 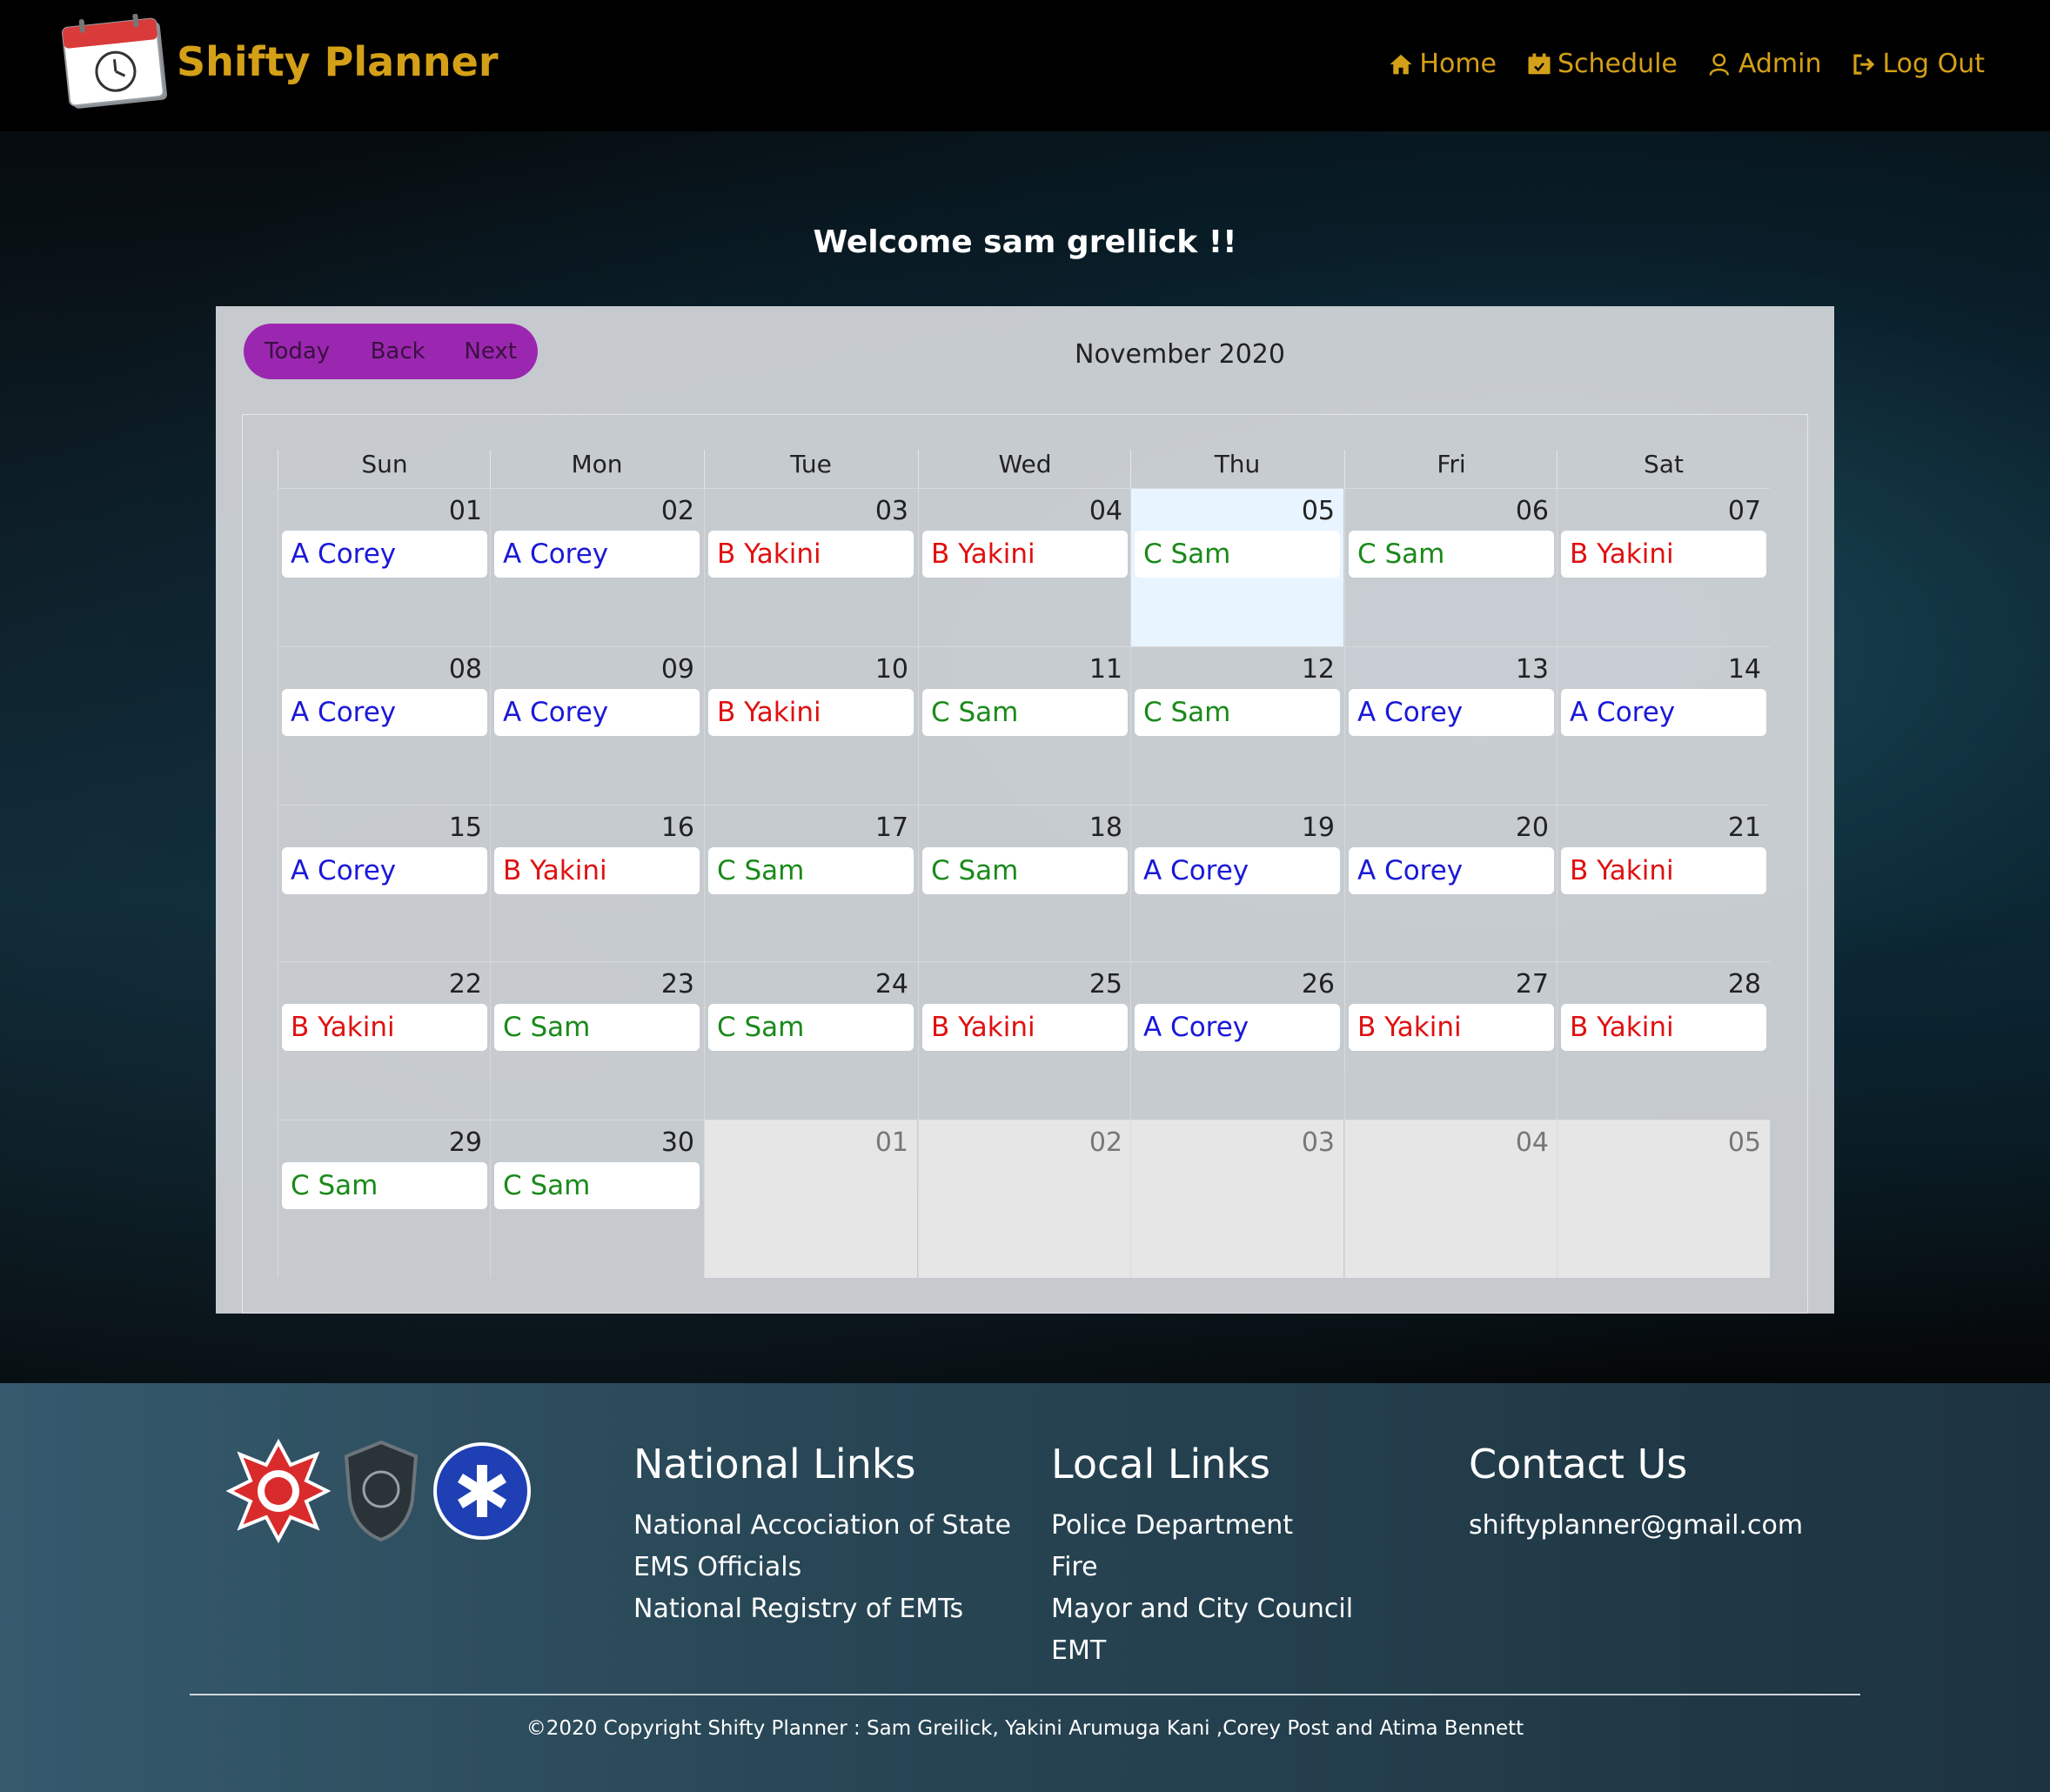 I want to click on day-cell-other-month: 04, so click(x=1451, y=1199).